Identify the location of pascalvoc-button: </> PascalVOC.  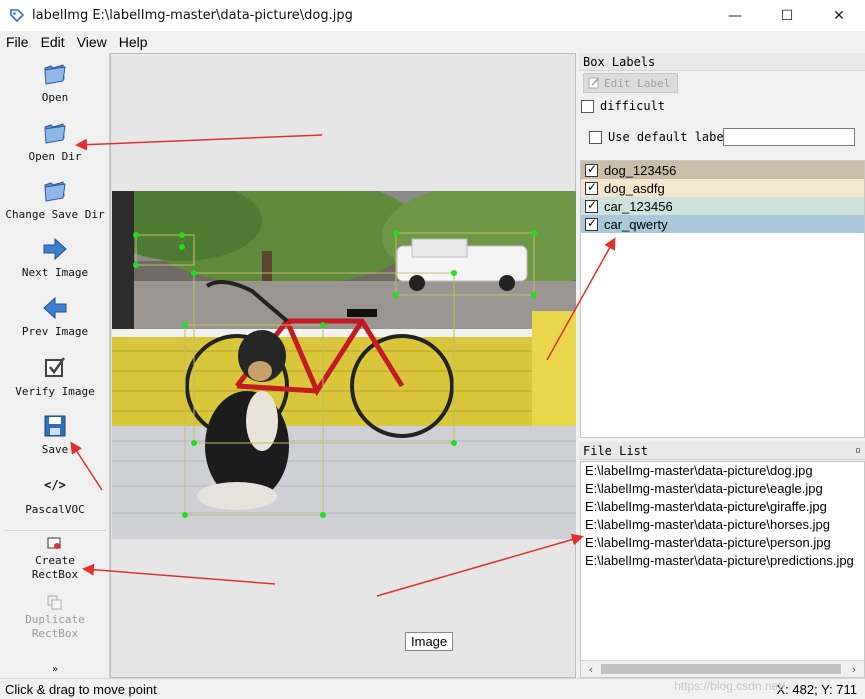
(55, 496).